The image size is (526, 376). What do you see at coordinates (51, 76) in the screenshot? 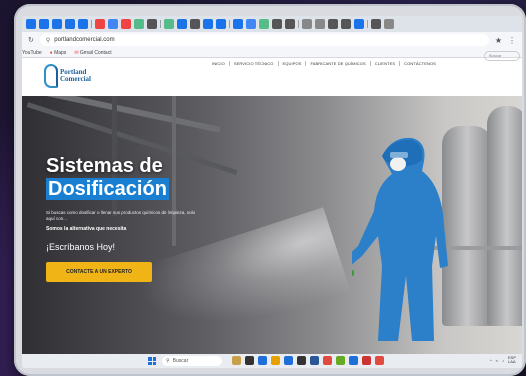
I see `logo-mark-icon` at bounding box center [51, 76].